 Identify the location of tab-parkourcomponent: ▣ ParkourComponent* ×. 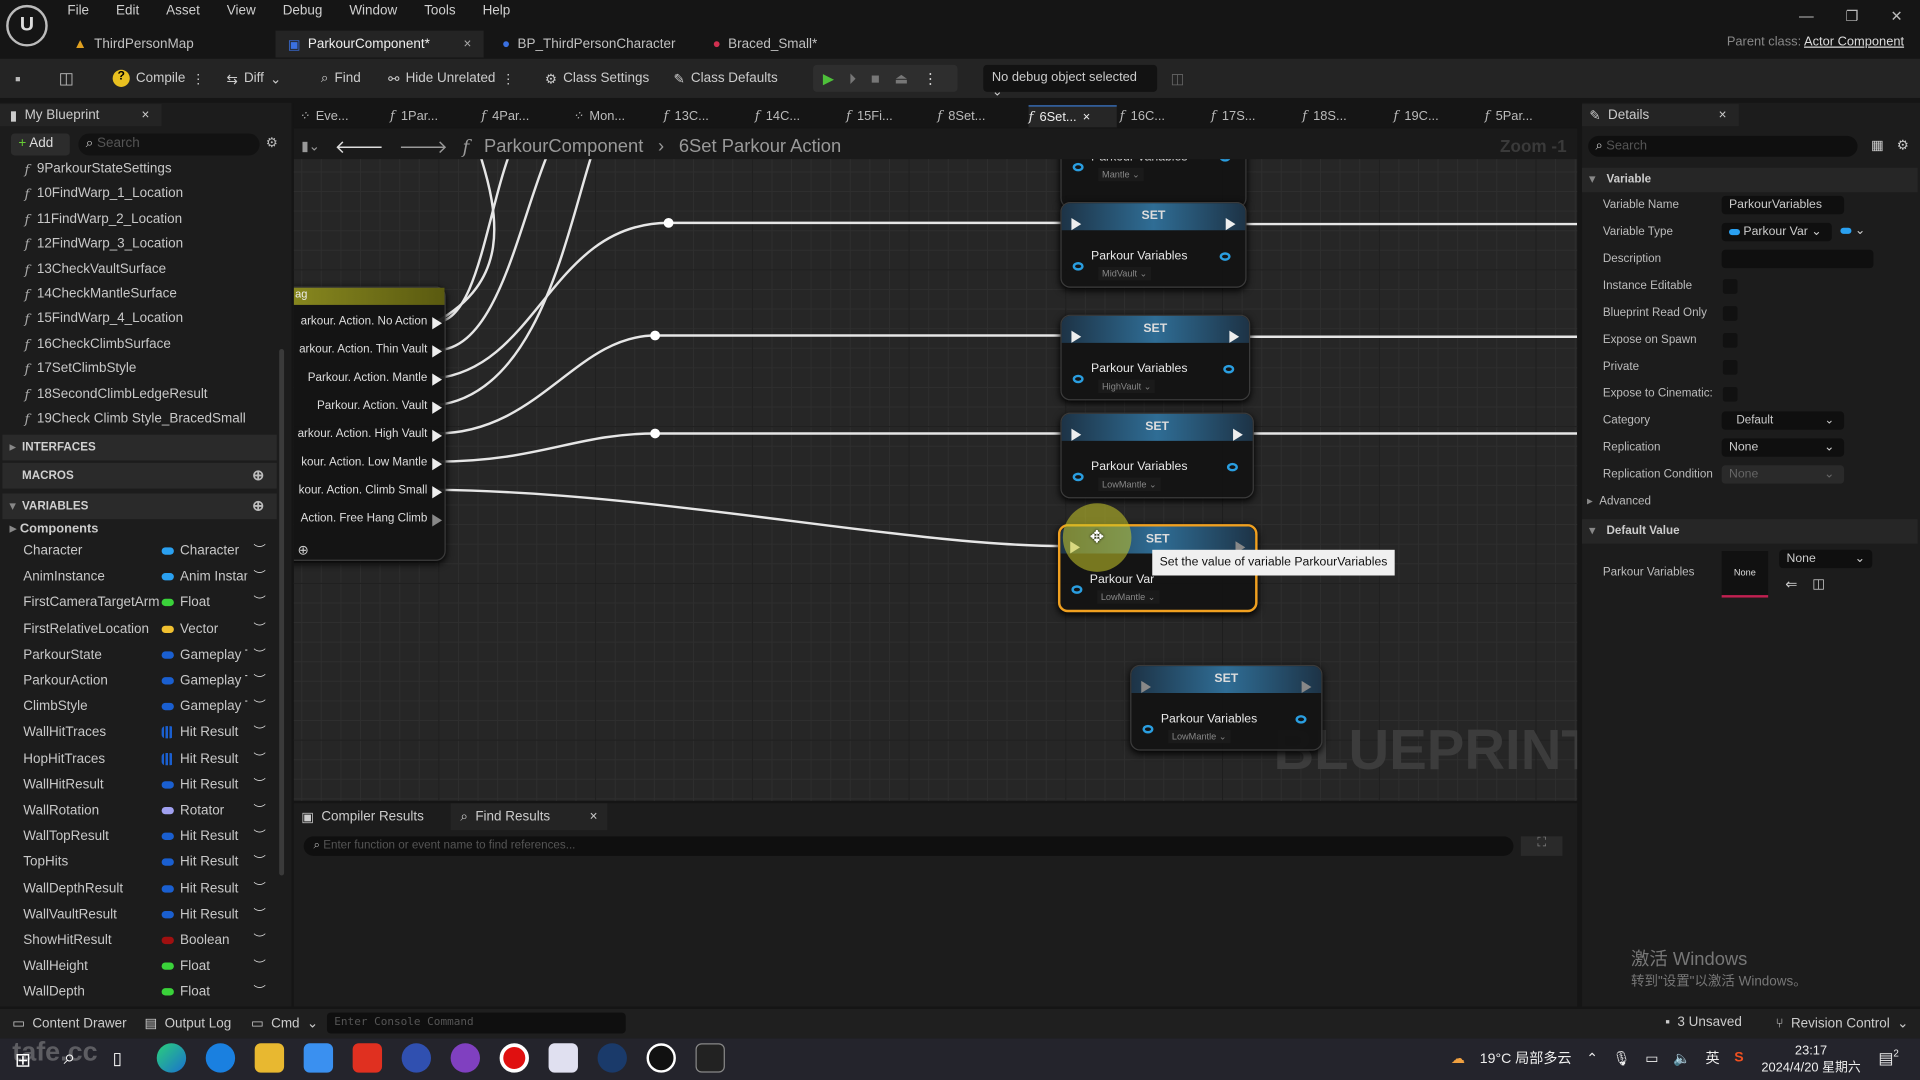
(379, 44).